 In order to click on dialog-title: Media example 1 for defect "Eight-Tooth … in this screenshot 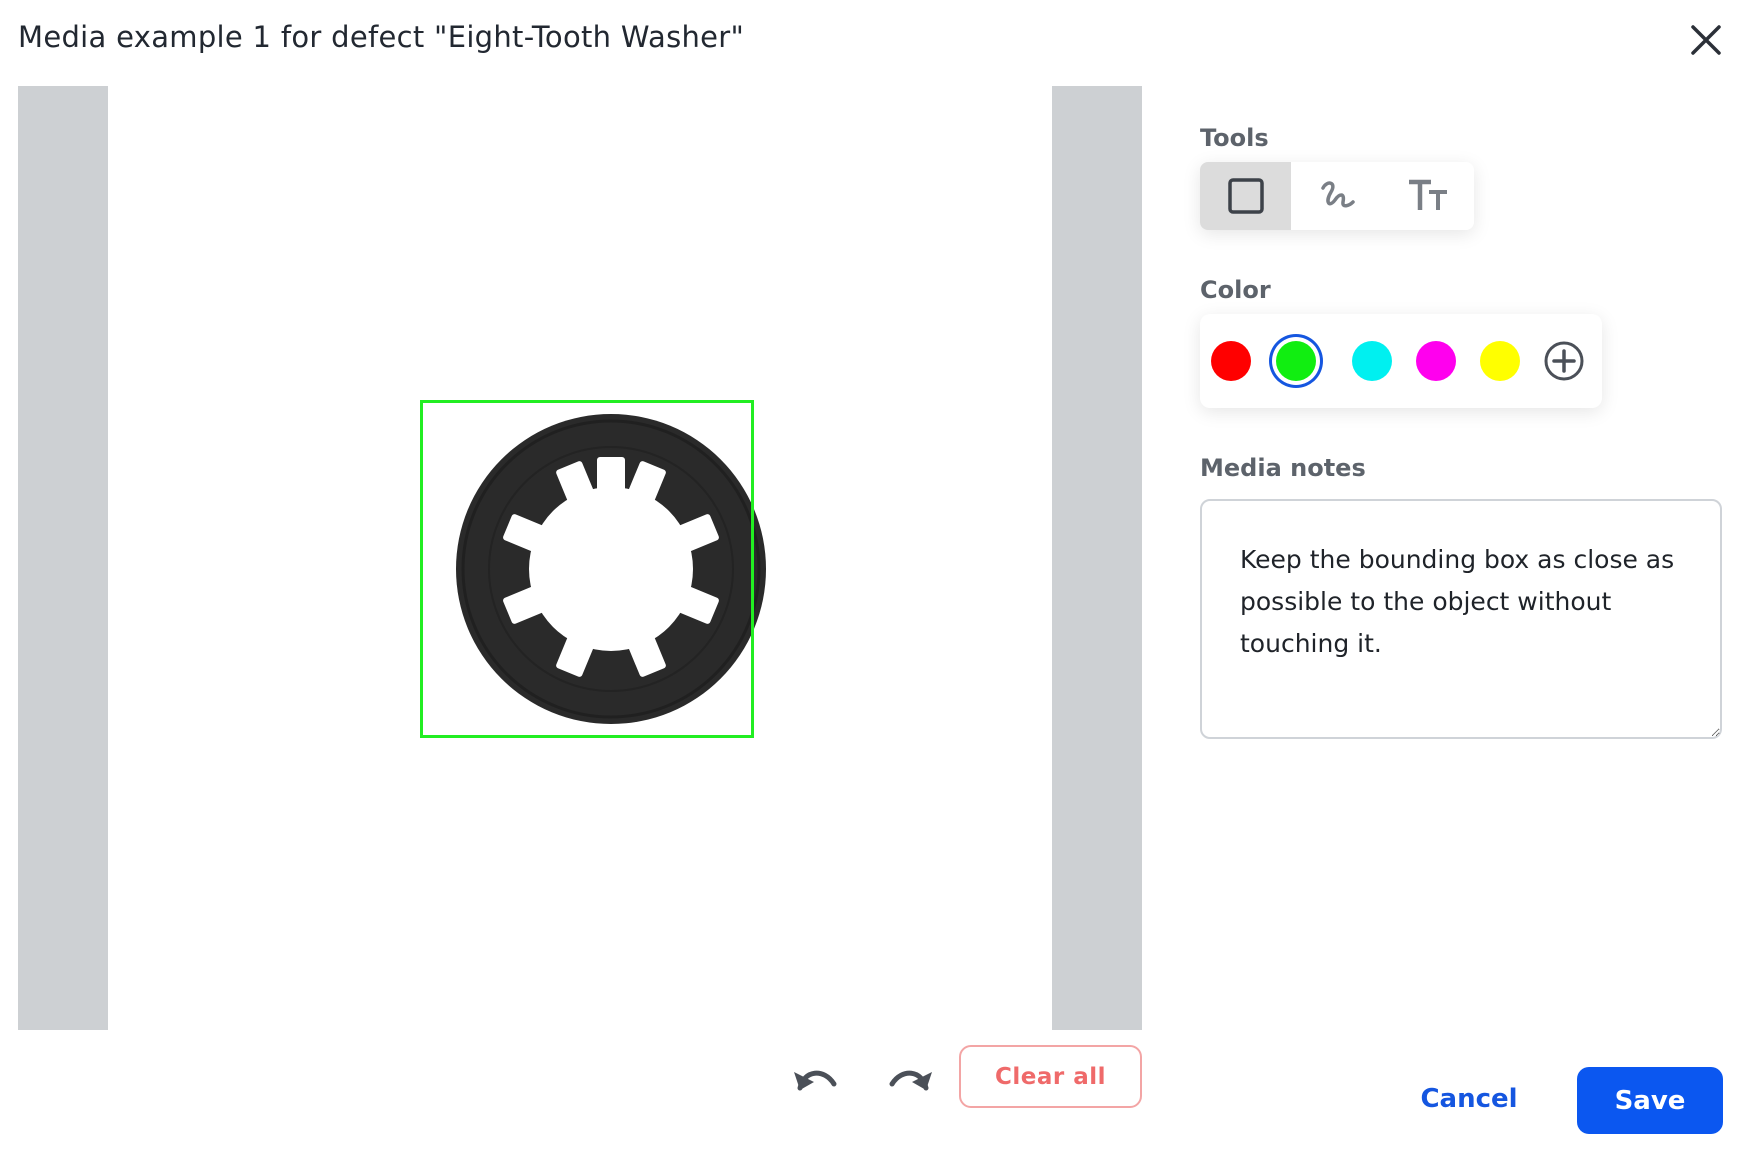, I will do `click(381, 37)`.